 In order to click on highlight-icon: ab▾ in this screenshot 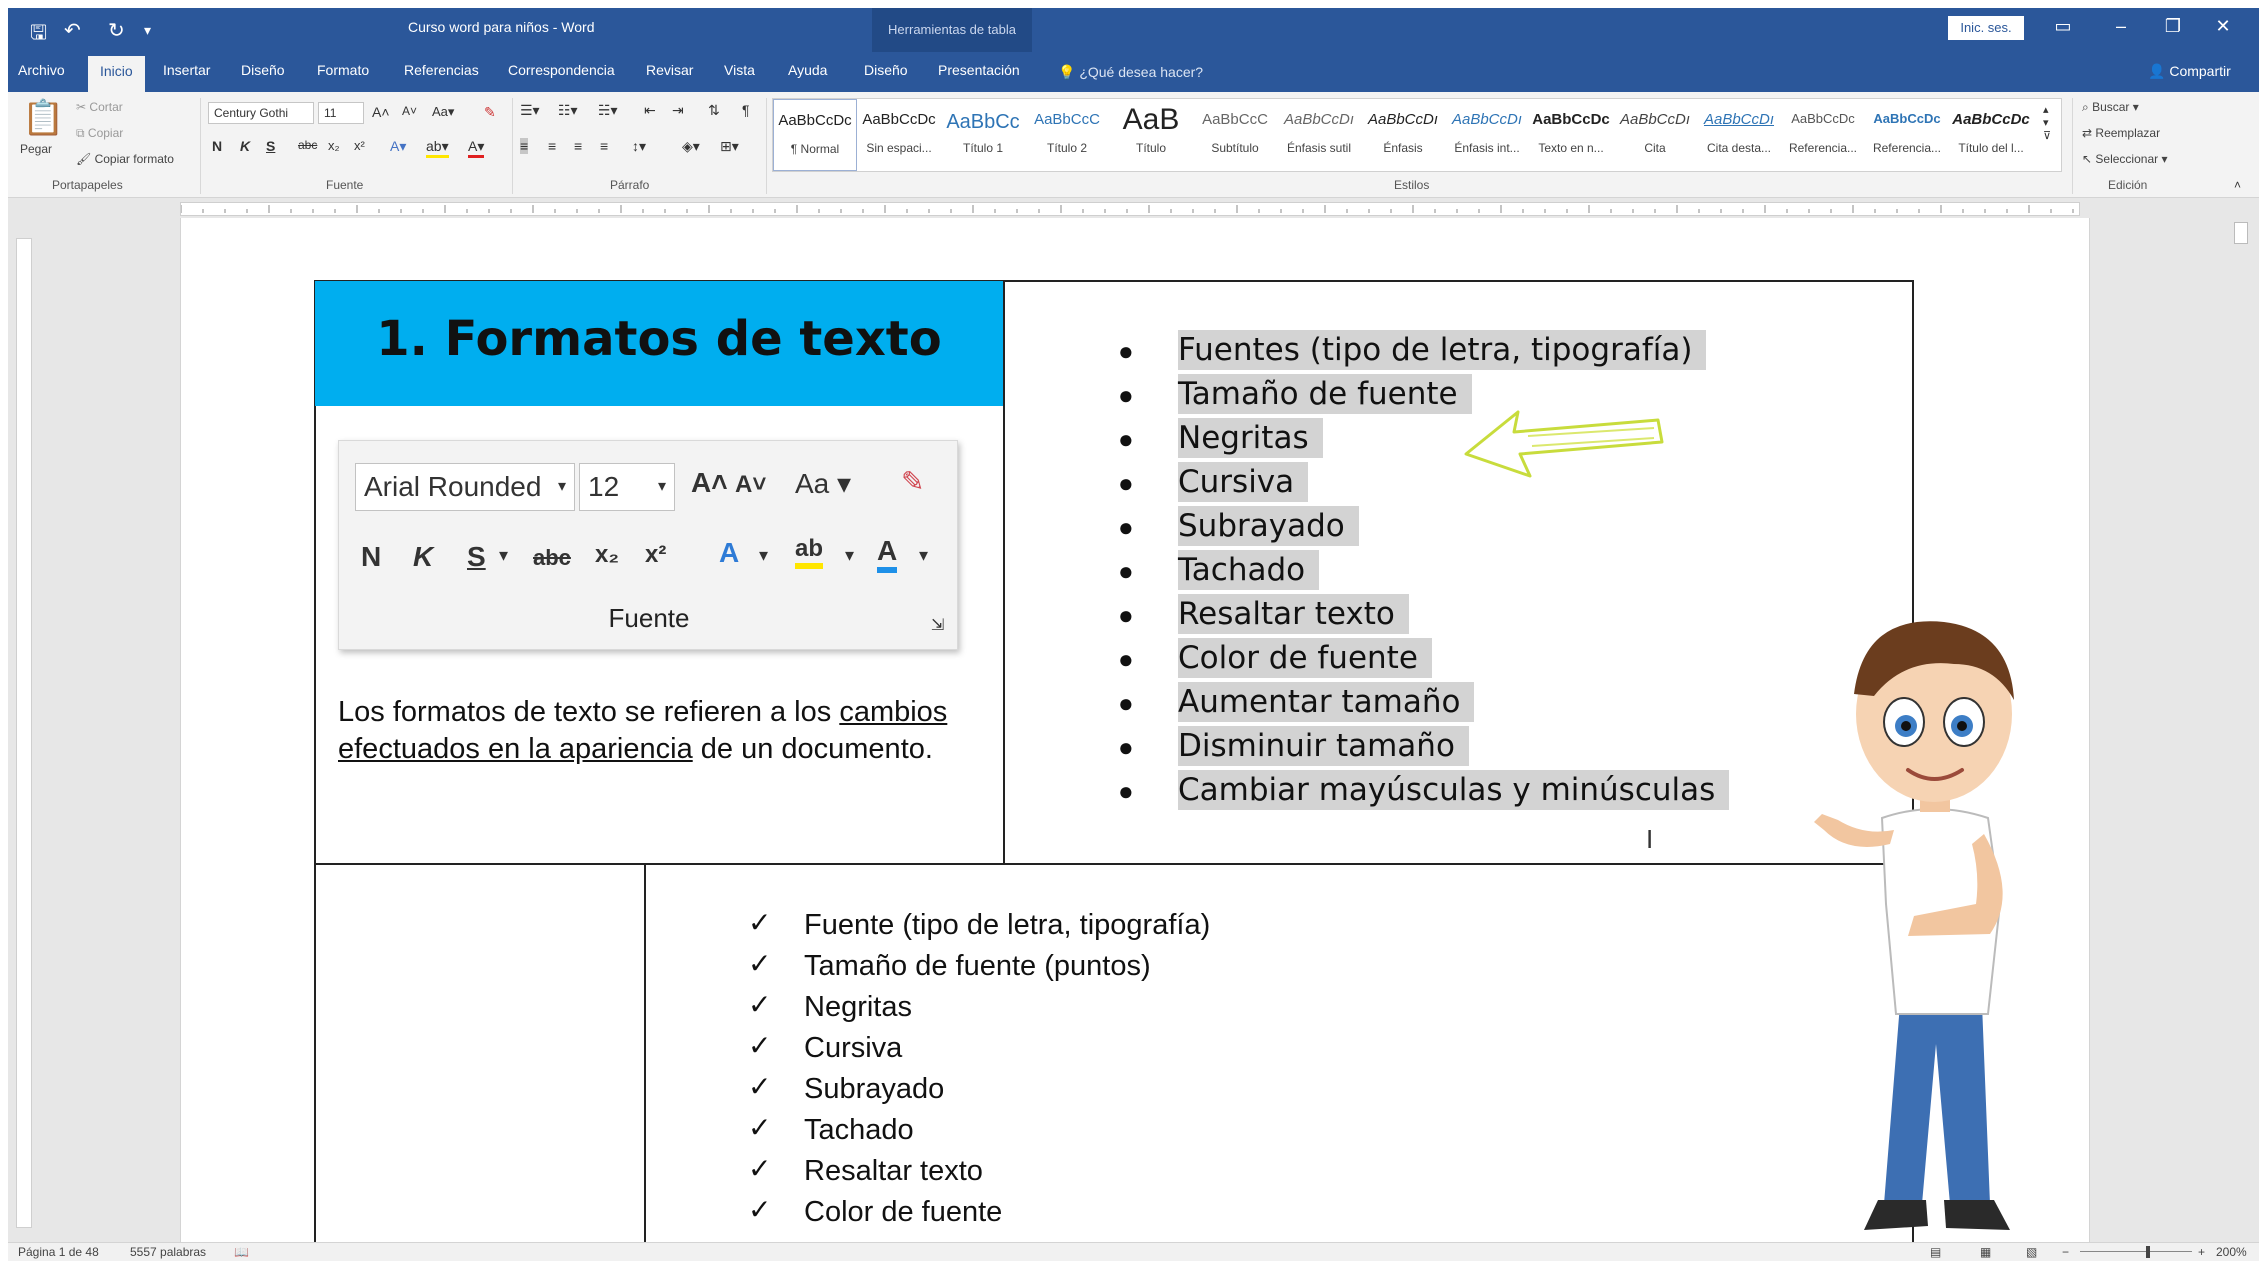, I will do `click(437, 148)`.